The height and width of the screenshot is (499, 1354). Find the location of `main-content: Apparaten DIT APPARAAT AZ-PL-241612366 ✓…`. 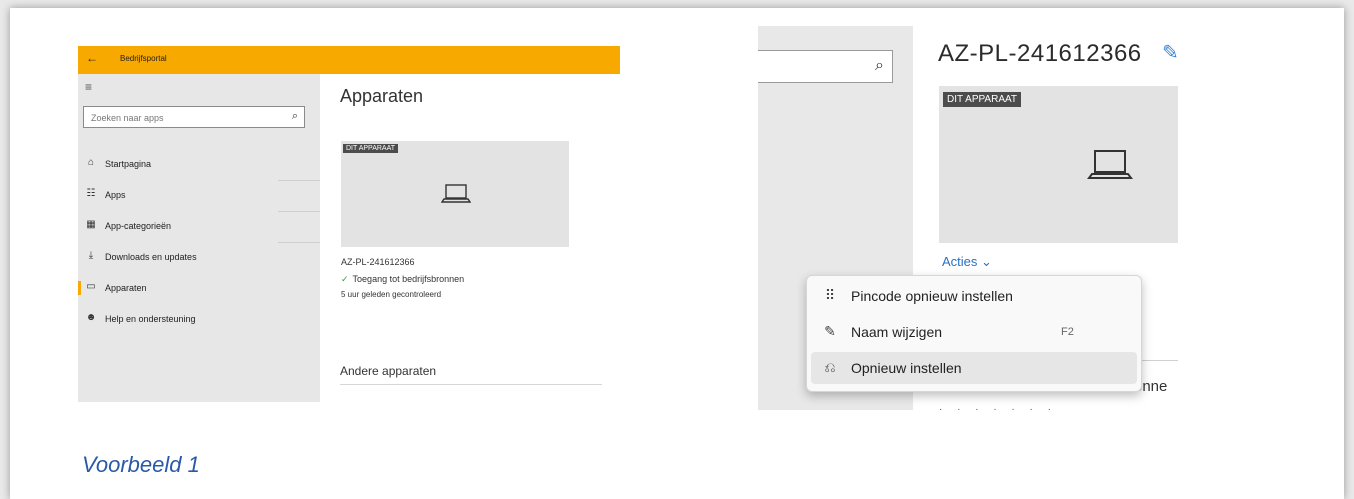

main-content: Apparaten DIT APPARAAT AZ-PL-241612366 ✓… is located at coordinates (470, 238).